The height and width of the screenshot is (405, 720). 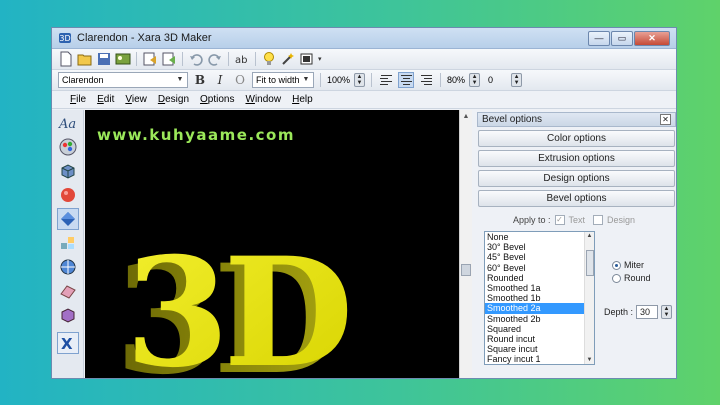 What do you see at coordinates (215, 59) in the screenshot?
I see `redo-icon` at bounding box center [215, 59].